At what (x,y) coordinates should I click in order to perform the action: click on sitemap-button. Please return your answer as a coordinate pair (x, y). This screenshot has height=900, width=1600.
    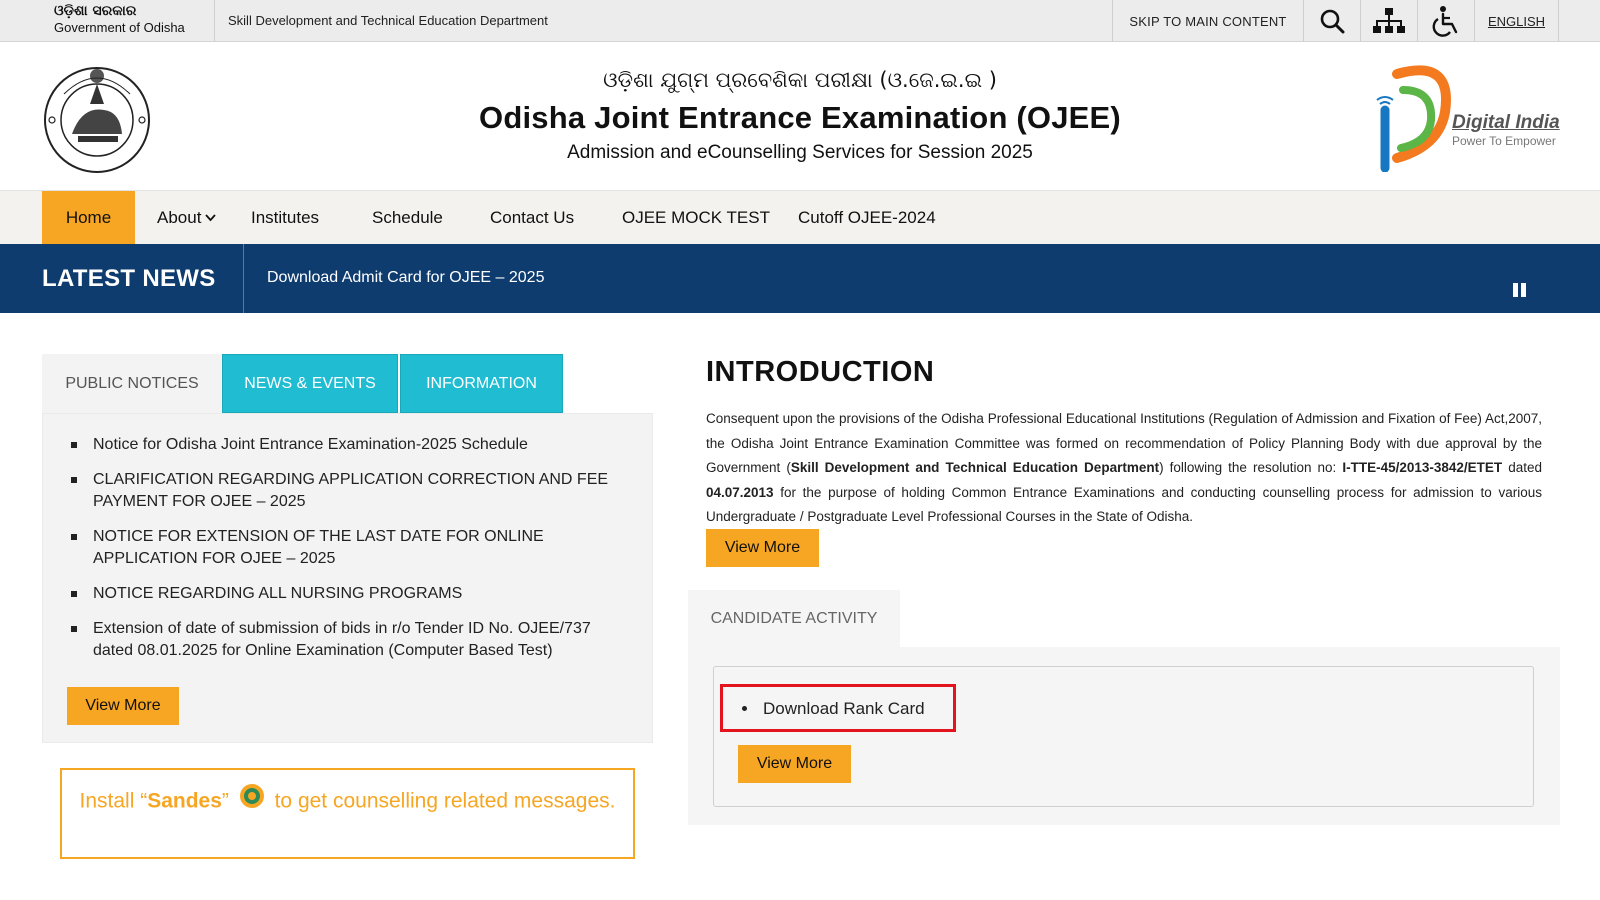
    Looking at the image, I should click on (1388, 21).